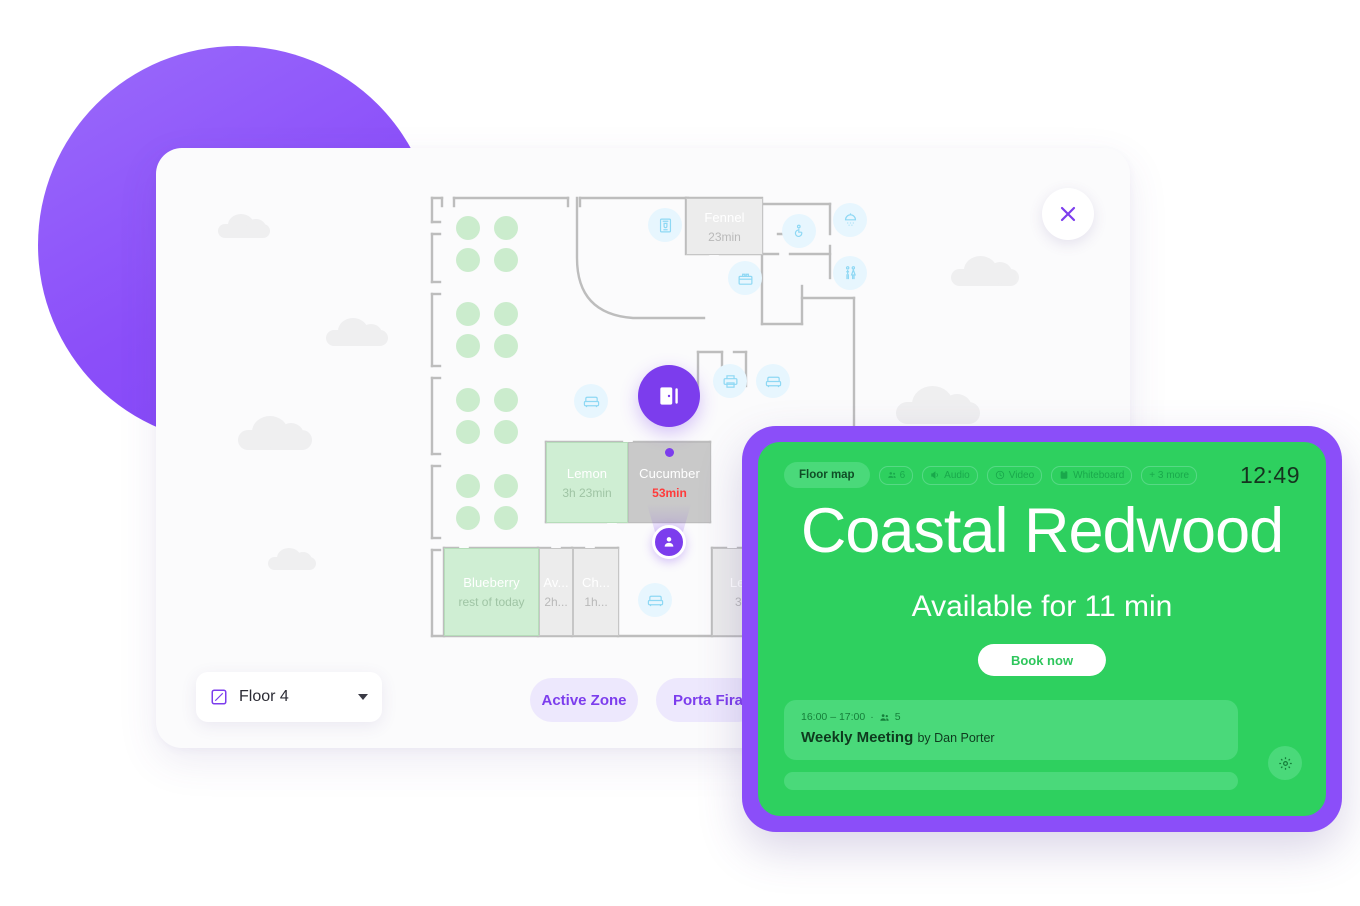  Describe the element at coordinates (1064, 475) in the screenshot. I see `whiteboard-icon` at that location.